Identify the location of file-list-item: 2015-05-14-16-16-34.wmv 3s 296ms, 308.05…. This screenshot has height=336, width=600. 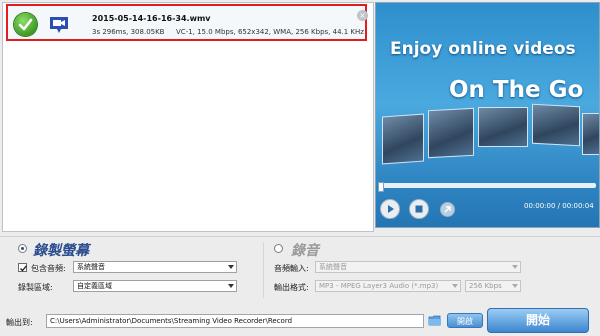
(187, 22).